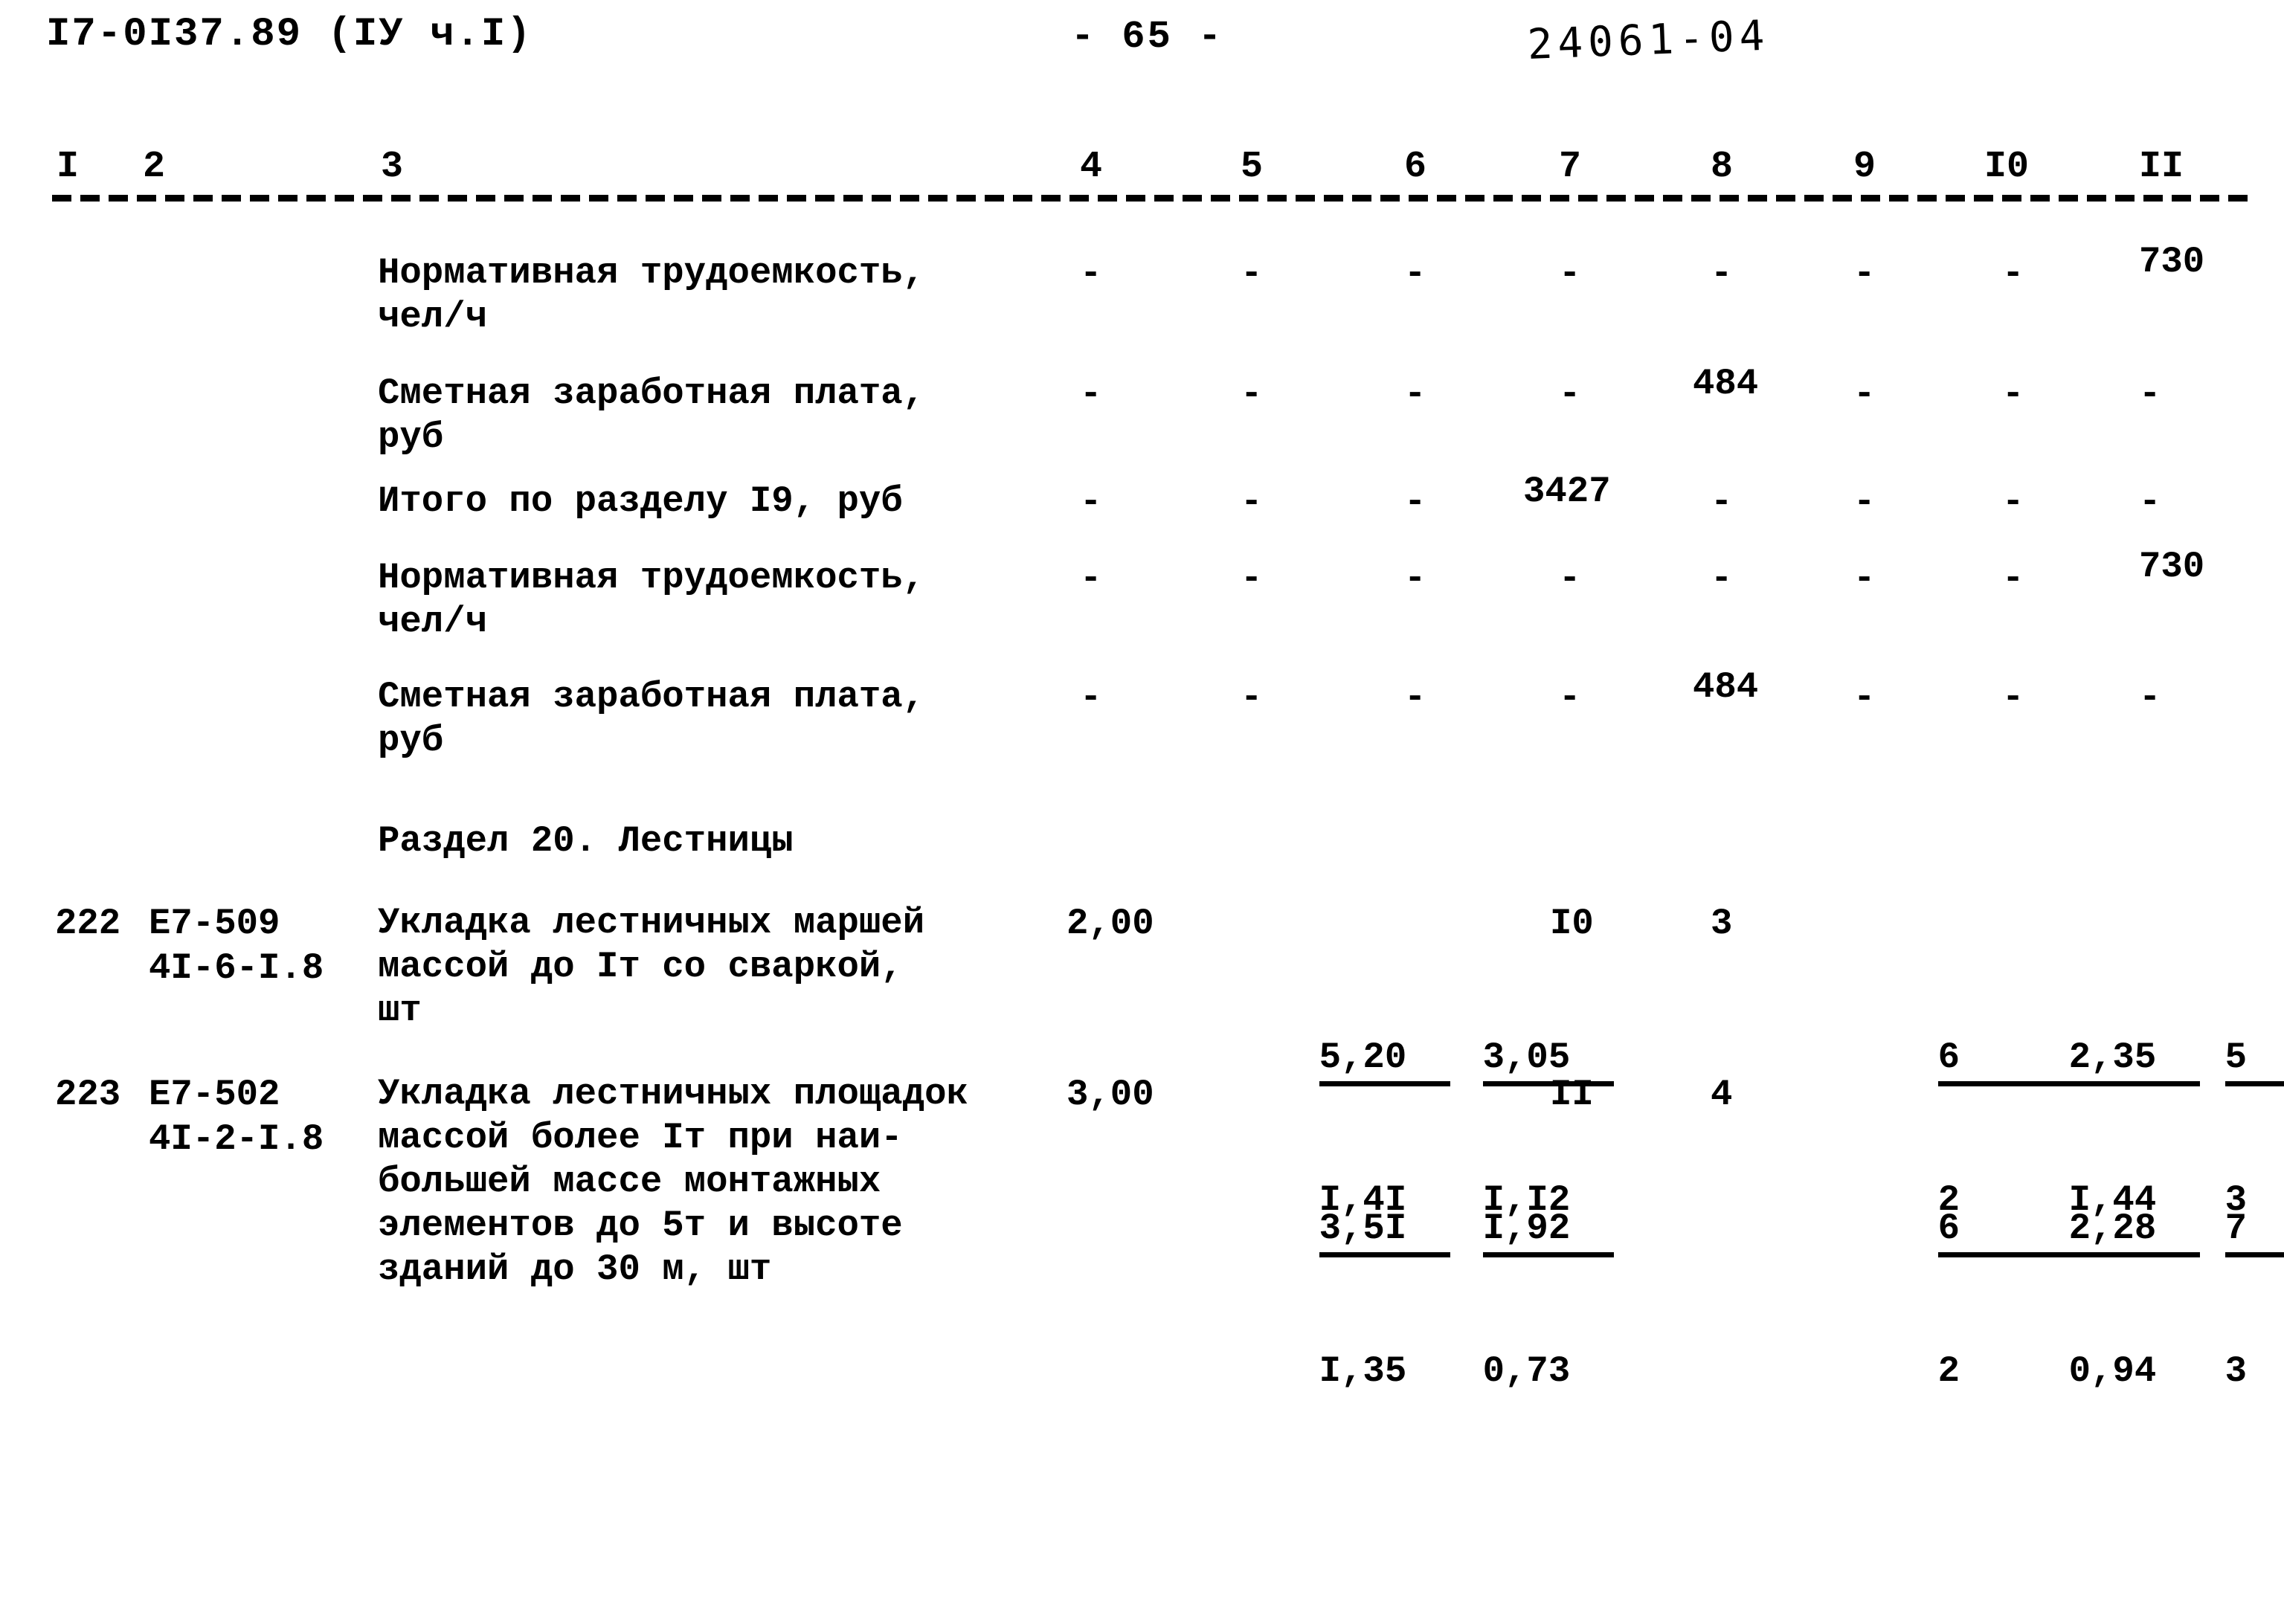 This screenshot has height=1624, width=2284. What do you see at coordinates (1415, 167) in the screenshot?
I see `column-header-6: 6` at bounding box center [1415, 167].